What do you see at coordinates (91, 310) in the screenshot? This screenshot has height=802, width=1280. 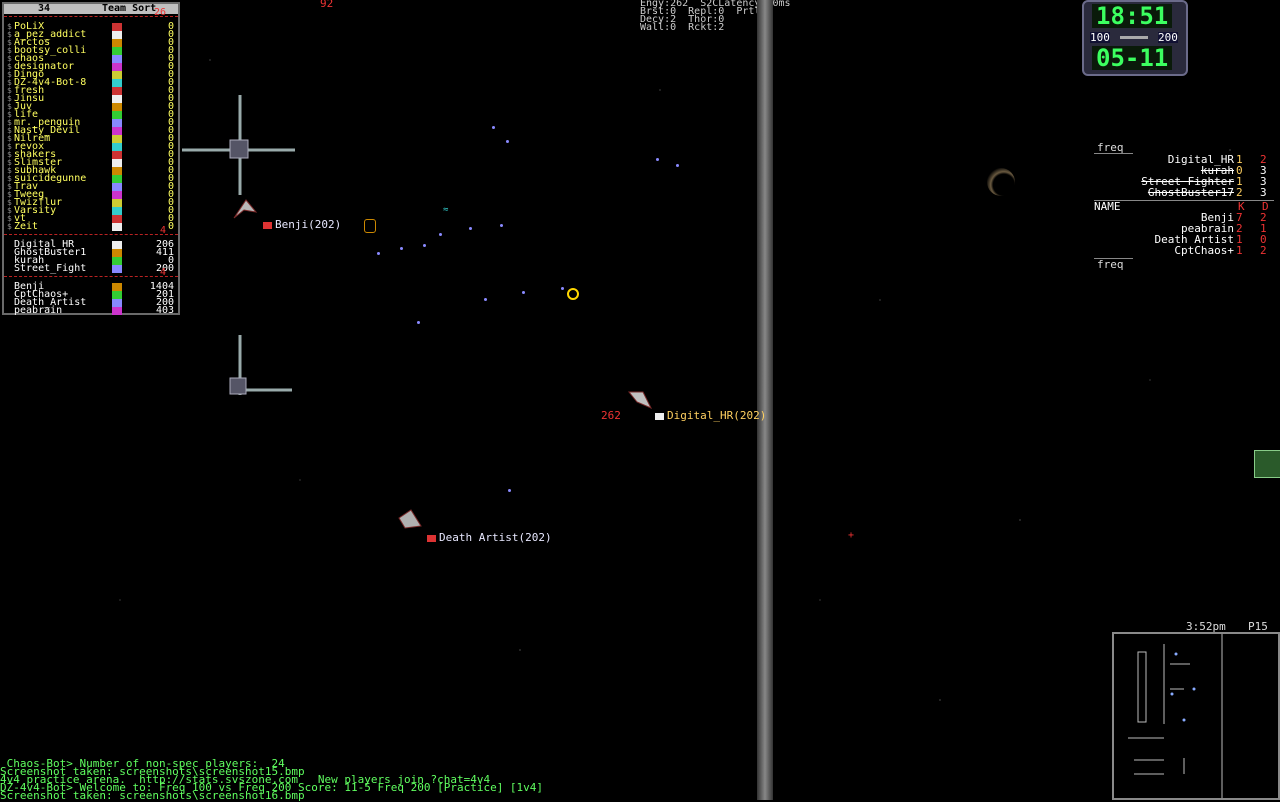 I see `roster-player-row: peabrain 403` at bounding box center [91, 310].